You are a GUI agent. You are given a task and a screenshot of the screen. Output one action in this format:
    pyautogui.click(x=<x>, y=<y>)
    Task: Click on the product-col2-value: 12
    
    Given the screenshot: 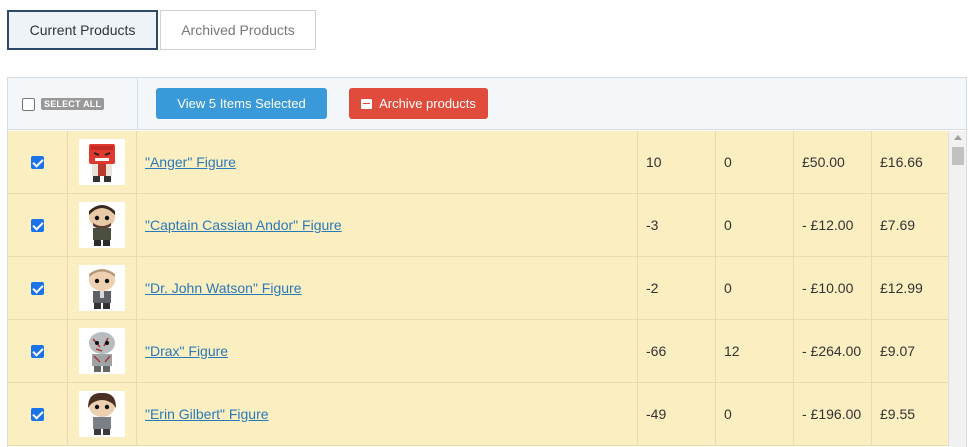 What is the action you would take?
    pyautogui.click(x=732, y=351)
    